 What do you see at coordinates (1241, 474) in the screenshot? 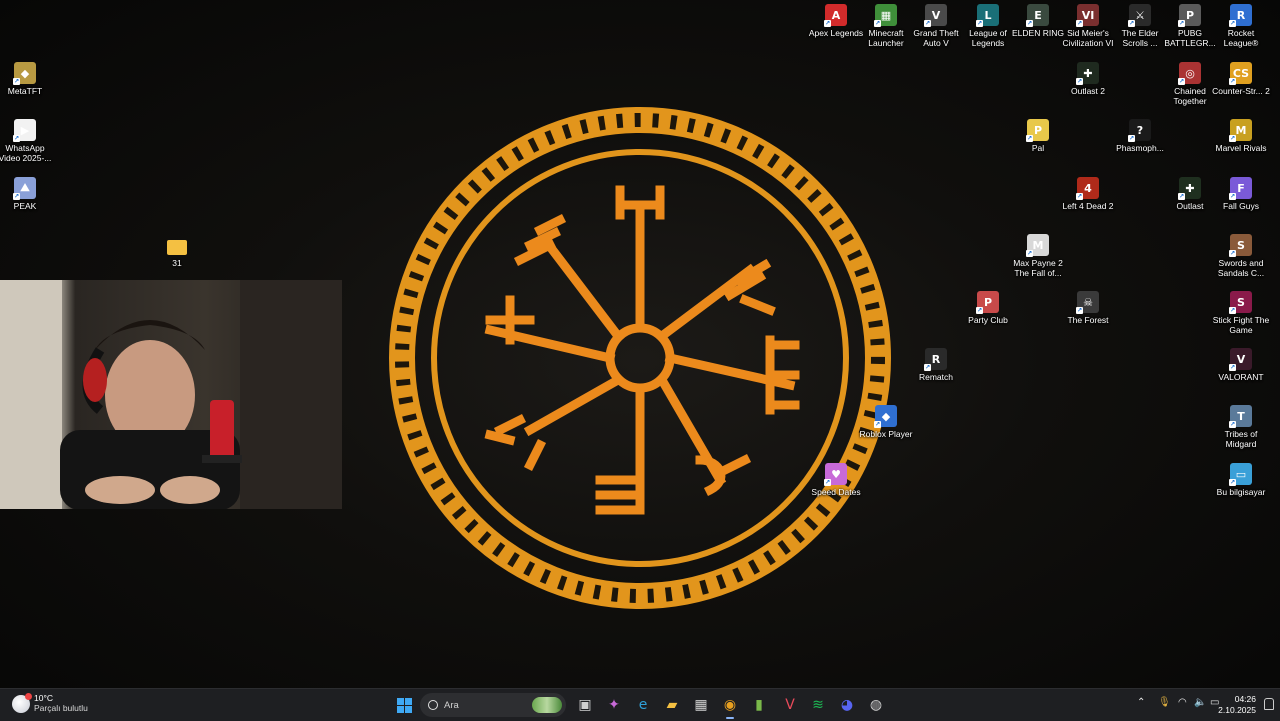
I see `app-glyph: ▭` at bounding box center [1241, 474].